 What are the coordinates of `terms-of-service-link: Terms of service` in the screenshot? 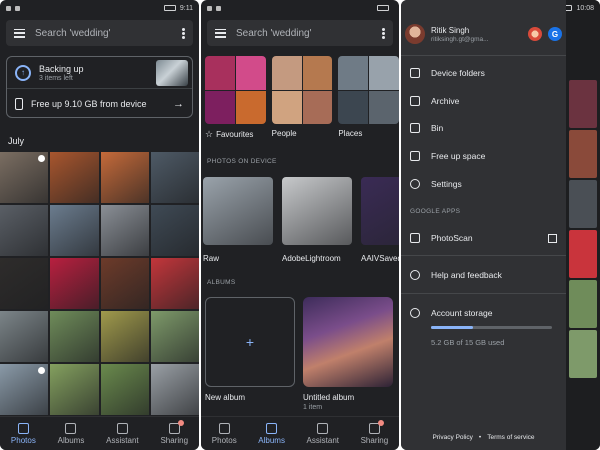 It's located at (510, 437).